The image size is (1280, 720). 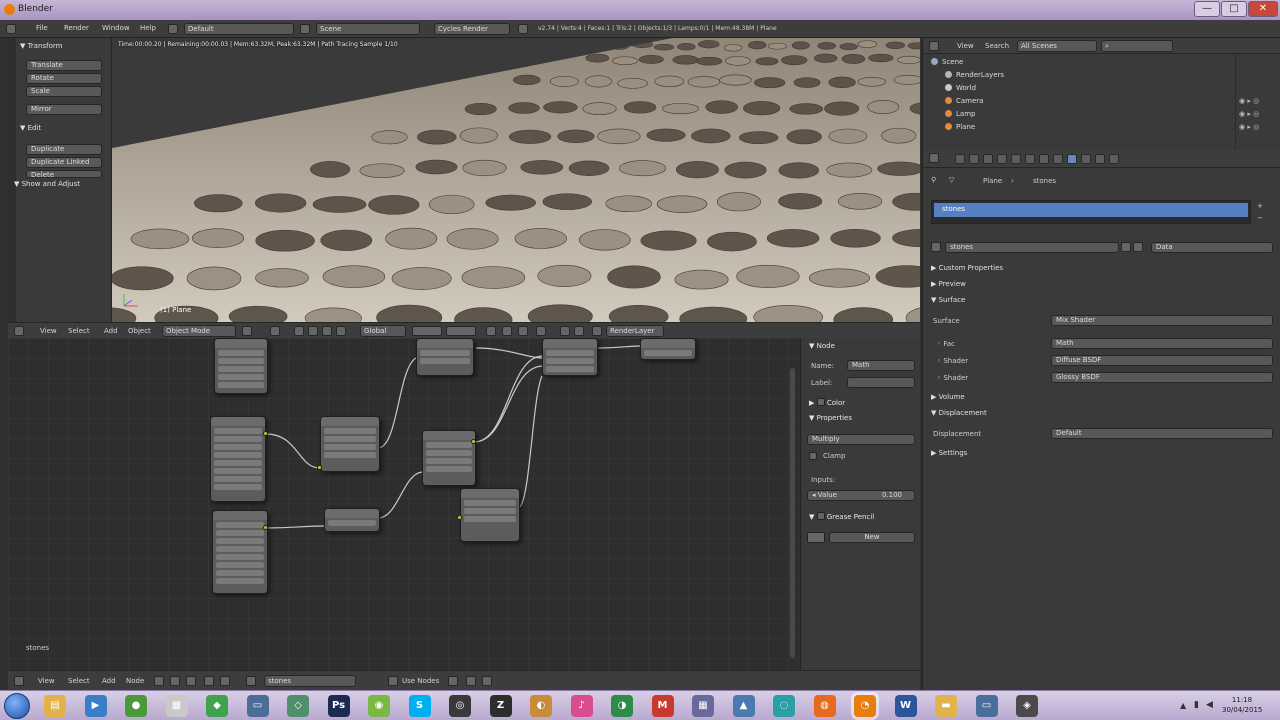 I want to click on android-icon: ◉, so click(x=379, y=706).